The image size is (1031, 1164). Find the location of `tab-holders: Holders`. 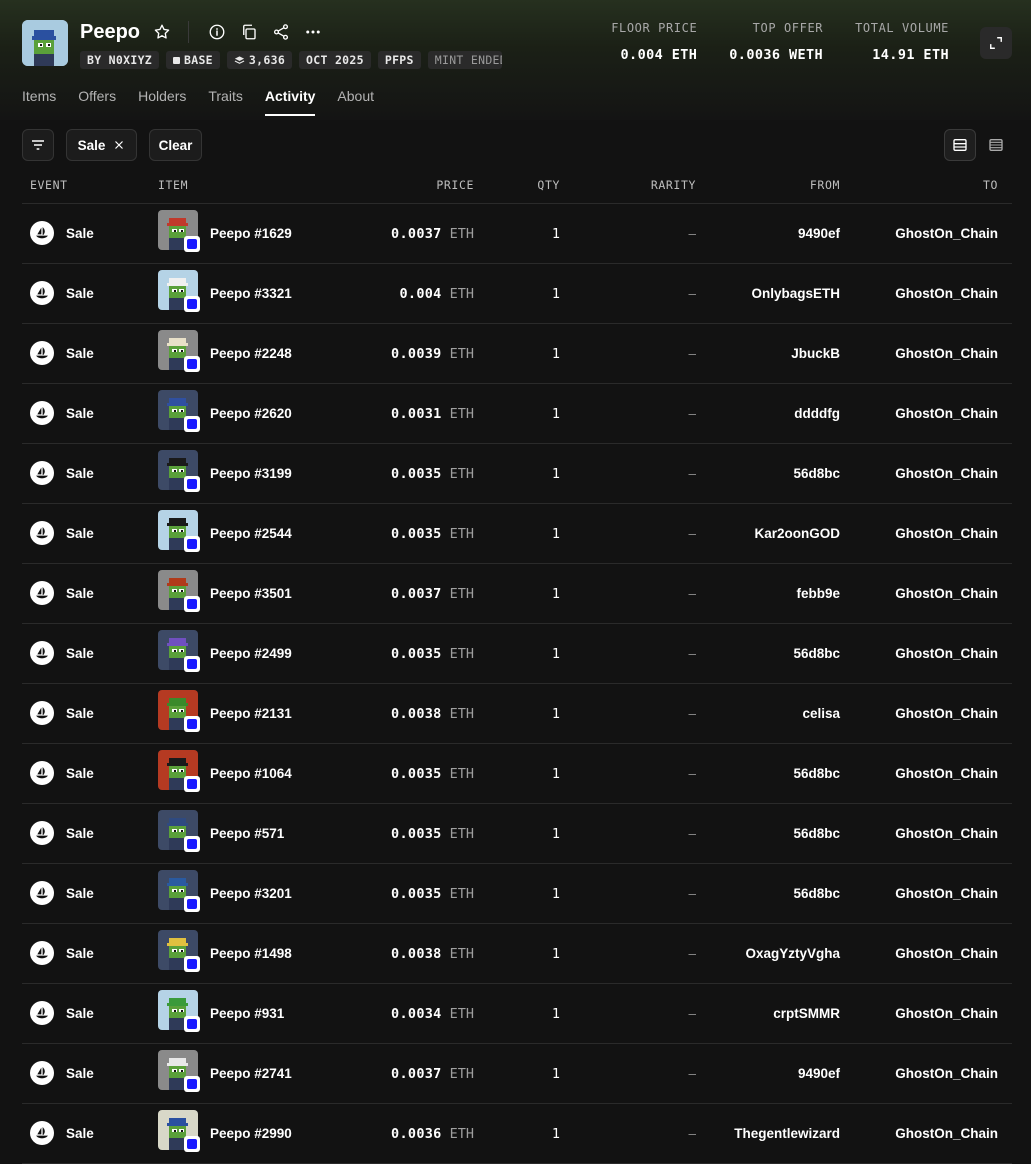

tab-holders: Holders is located at coordinates (162, 102).